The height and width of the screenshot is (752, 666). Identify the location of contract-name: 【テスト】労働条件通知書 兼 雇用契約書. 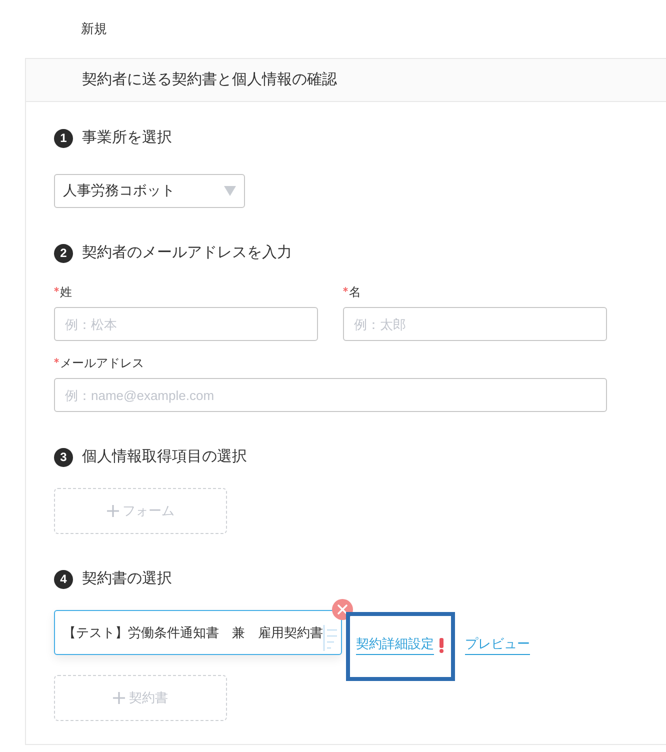
(193, 633).